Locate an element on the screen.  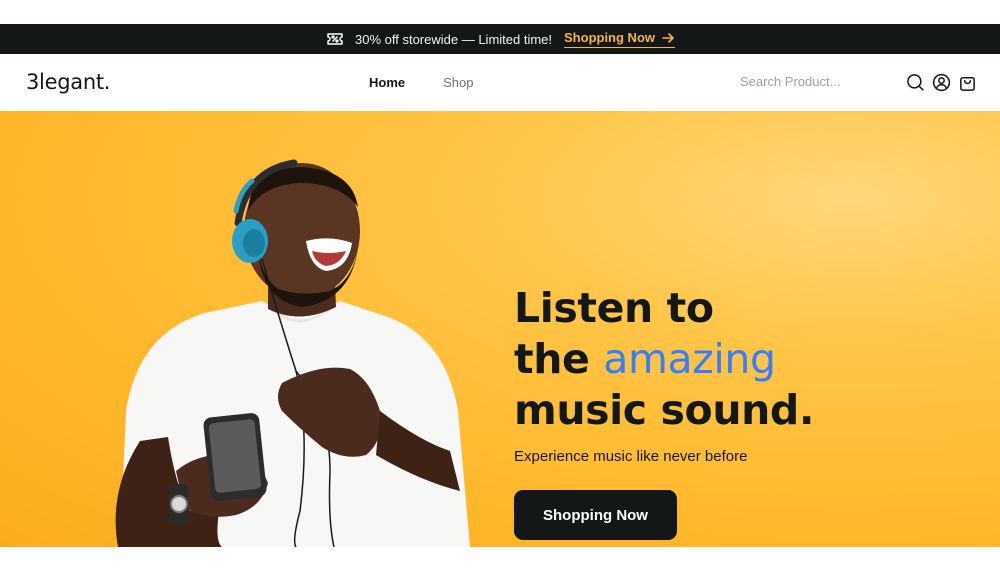
headline-accent-word: amazing is located at coordinates (689, 359).